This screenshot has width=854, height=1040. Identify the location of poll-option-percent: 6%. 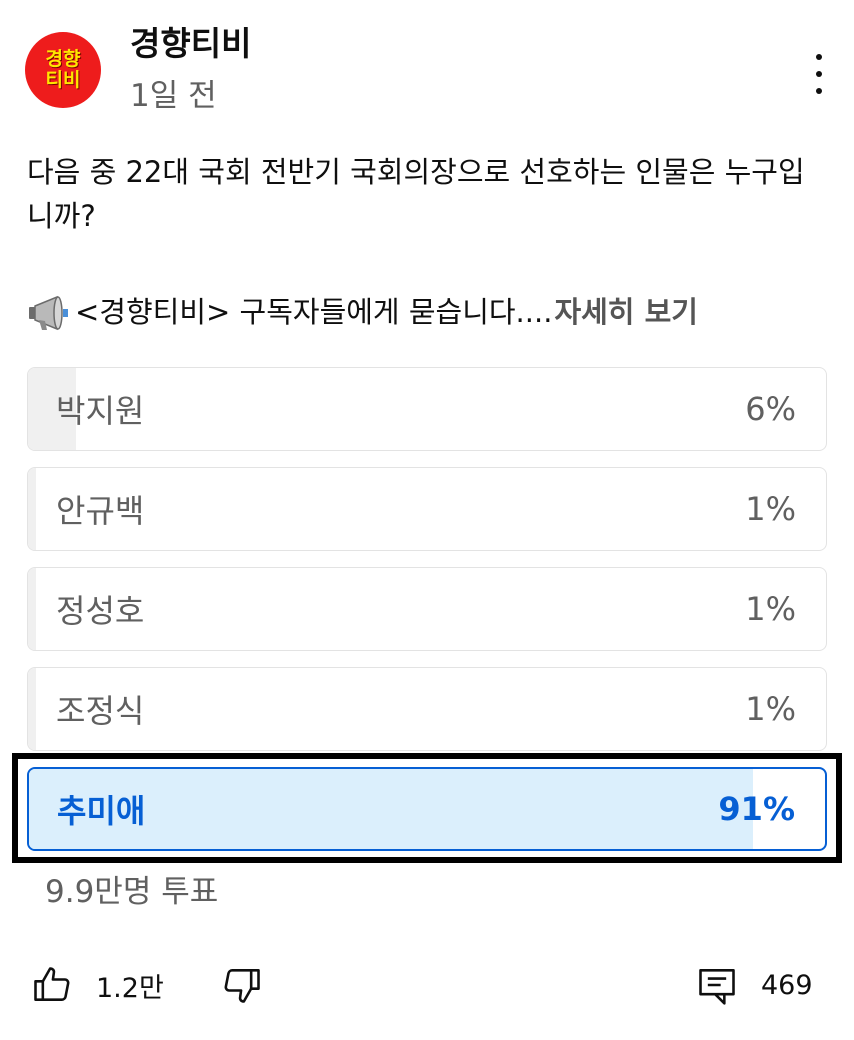
(770, 409).